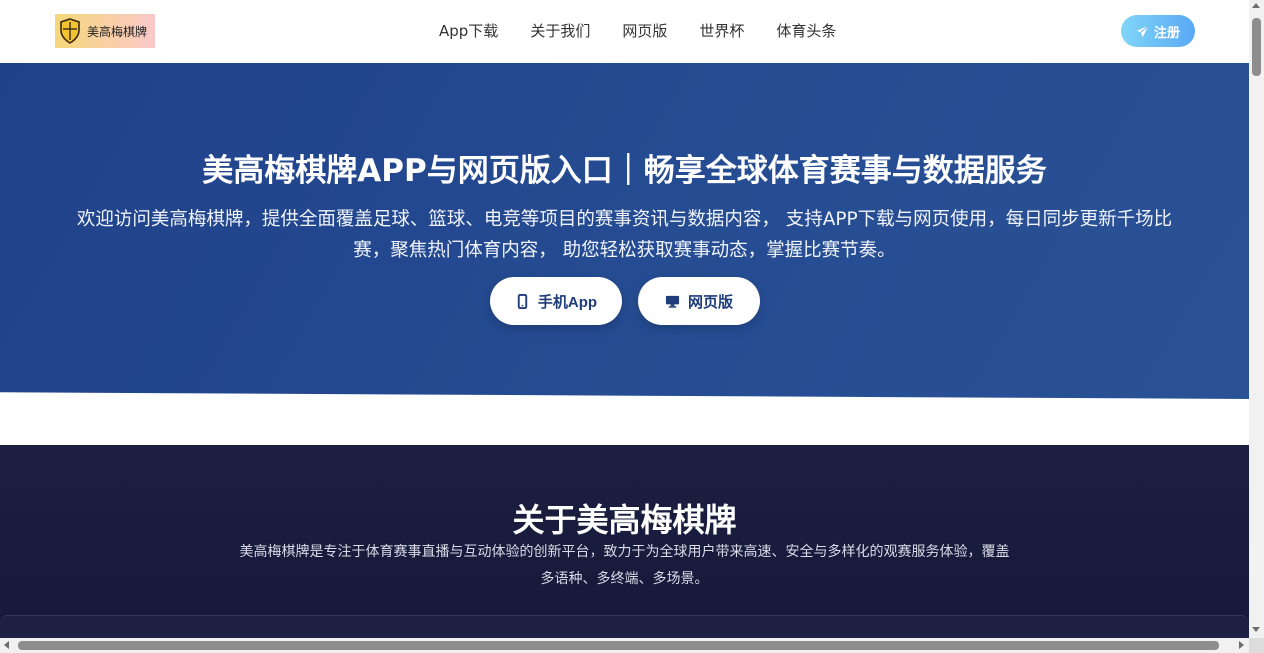 Image resolution: width=1264 pixels, height=653 pixels. I want to click on site-logo: 美高梅棋牌, so click(105, 31).